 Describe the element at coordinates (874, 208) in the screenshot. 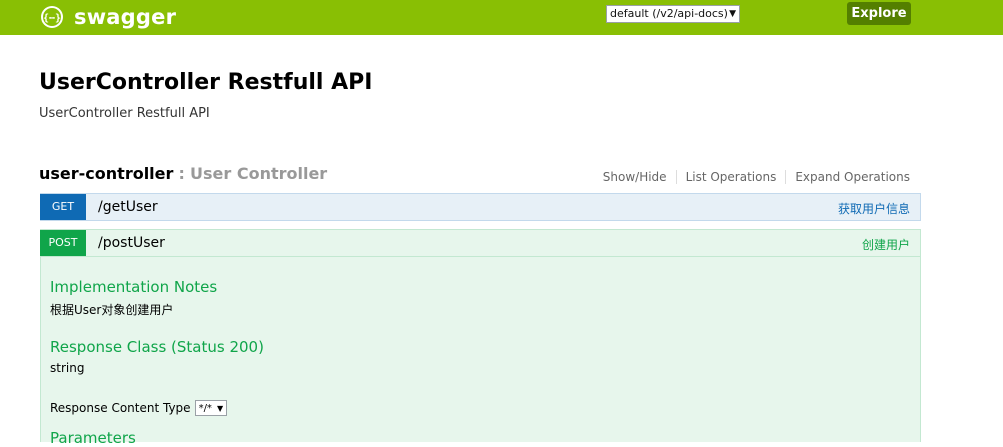

I see `operation-summary: 获取用户信息` at that location.